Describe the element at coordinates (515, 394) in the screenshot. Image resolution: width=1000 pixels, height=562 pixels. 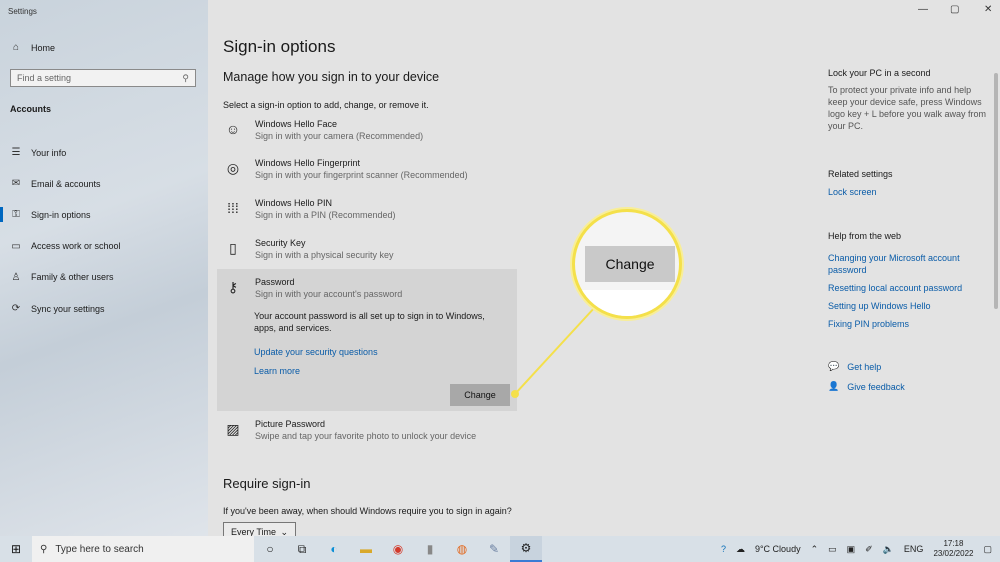
I see `callout-dot` at that location.